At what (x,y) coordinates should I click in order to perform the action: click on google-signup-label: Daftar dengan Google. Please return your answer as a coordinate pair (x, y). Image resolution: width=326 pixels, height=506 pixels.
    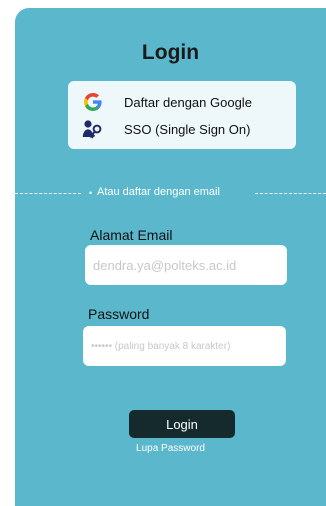
    Looking at the image, I should click on (188, 102).